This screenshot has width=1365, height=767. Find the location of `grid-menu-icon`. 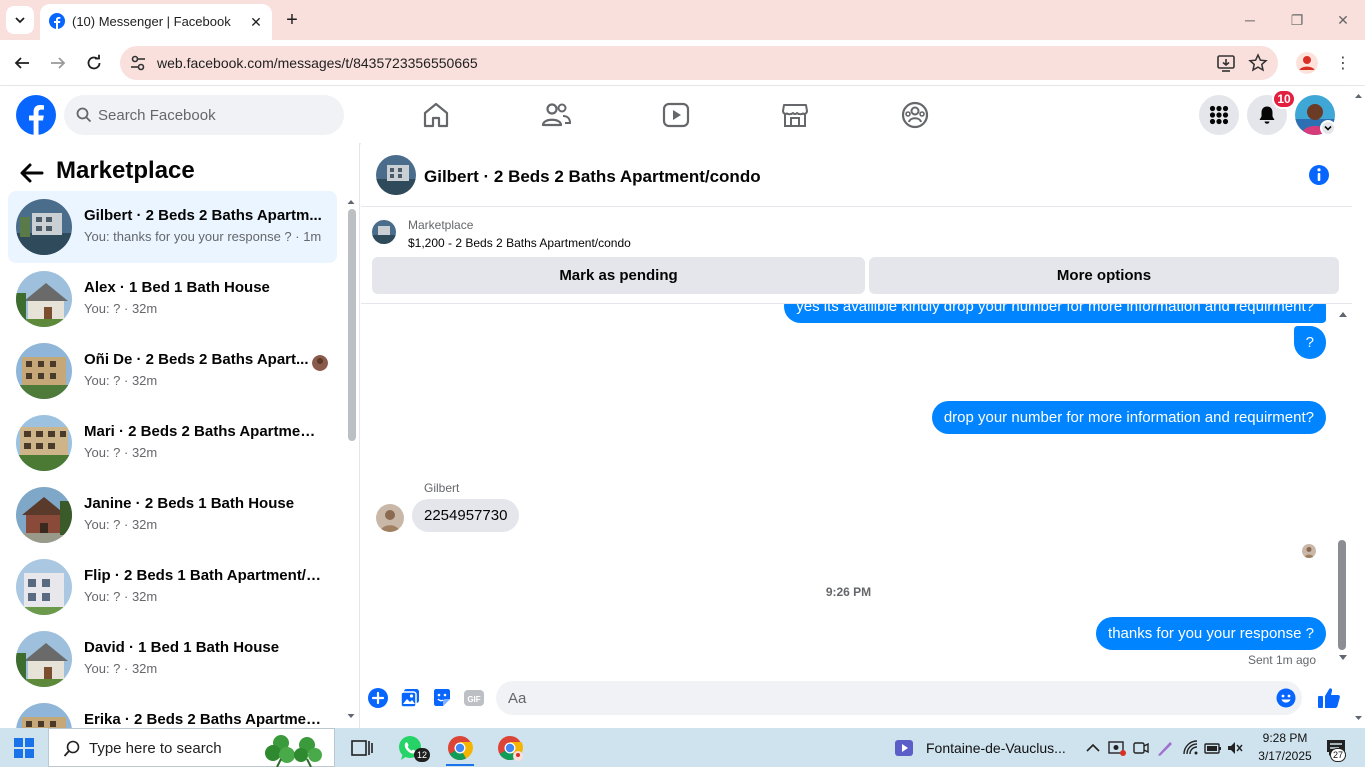

grid-menu-icon is located at coordinates (1219, 115).